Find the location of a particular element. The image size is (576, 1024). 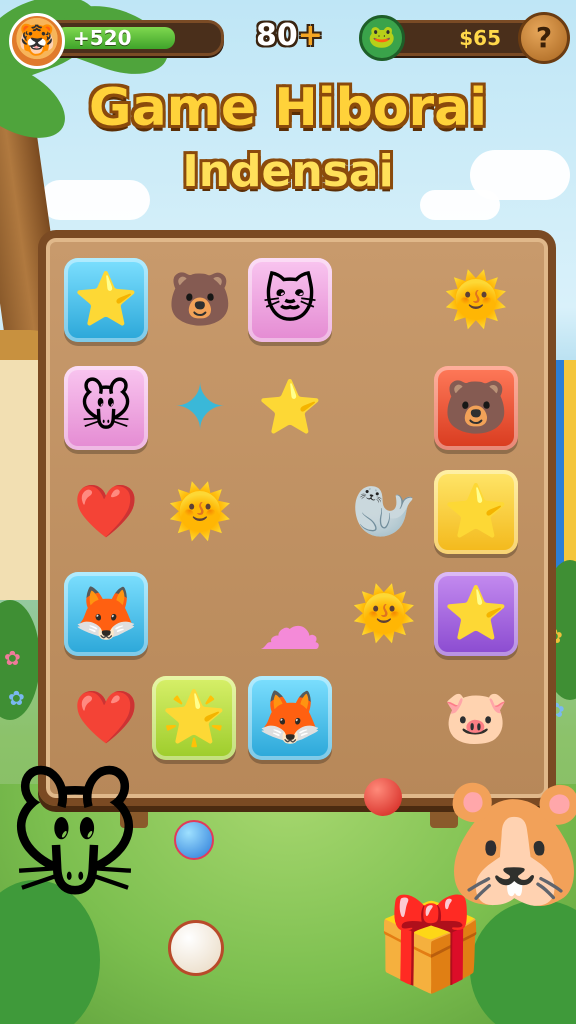

mouse-character: 🐭 is located at coordinates (75, 840).